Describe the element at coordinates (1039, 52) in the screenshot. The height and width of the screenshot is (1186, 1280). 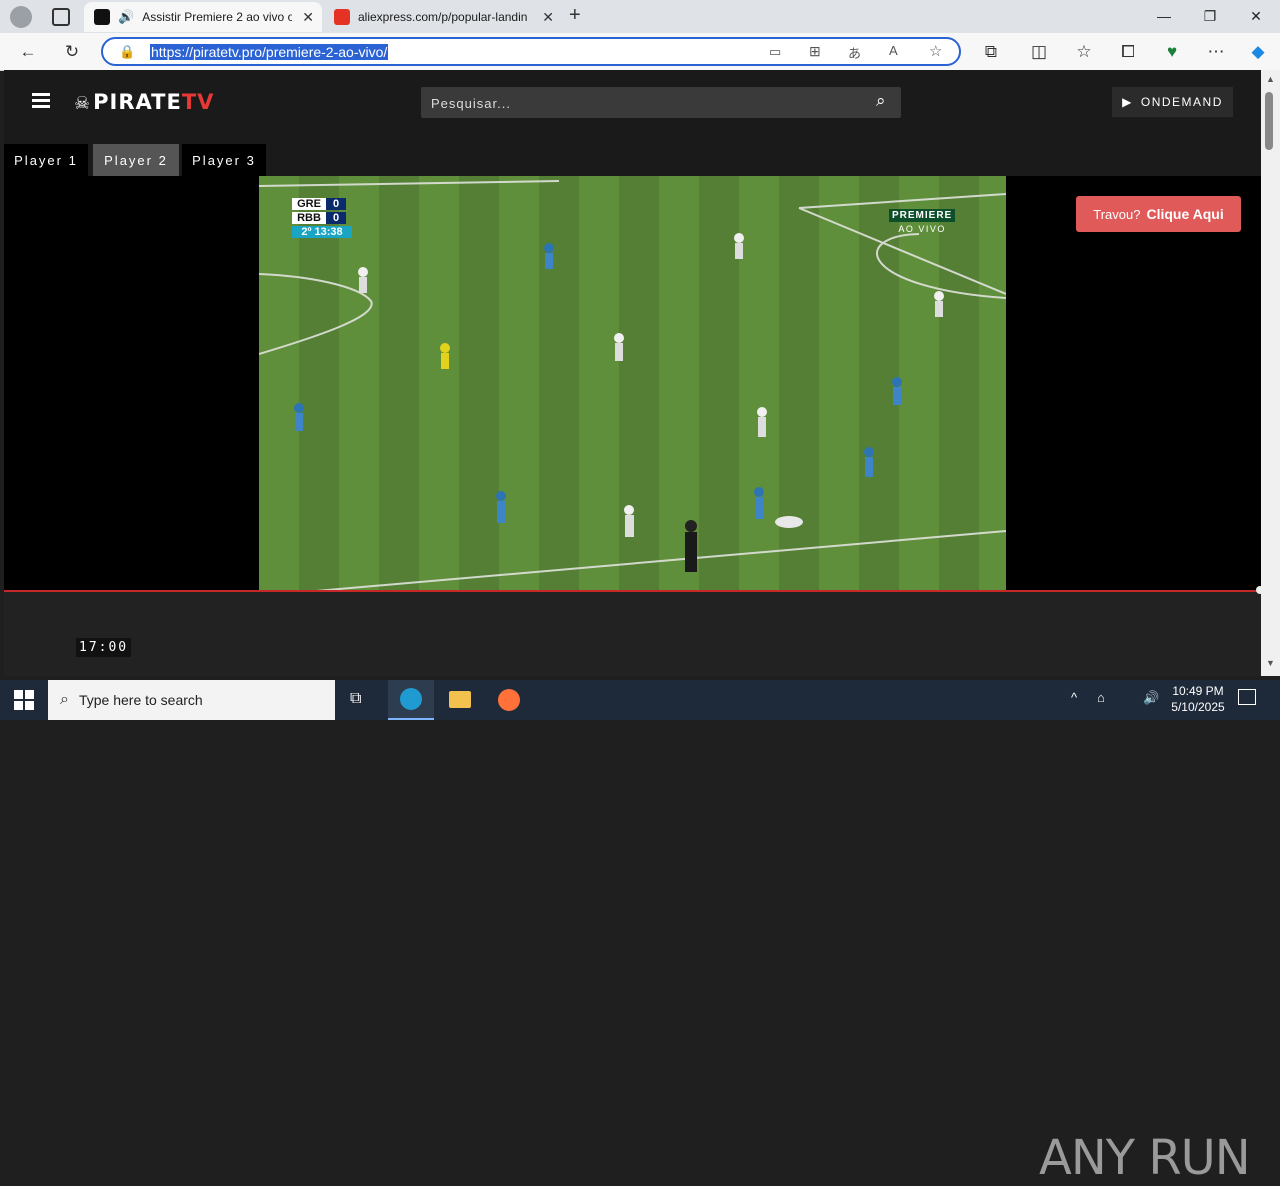
I see `split-screen-icon: ◫` at that location.